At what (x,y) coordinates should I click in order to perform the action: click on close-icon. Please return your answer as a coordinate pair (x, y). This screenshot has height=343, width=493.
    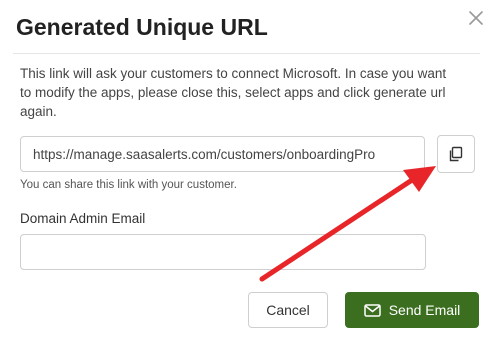
    Looking at the image, I should click on (476, 18).